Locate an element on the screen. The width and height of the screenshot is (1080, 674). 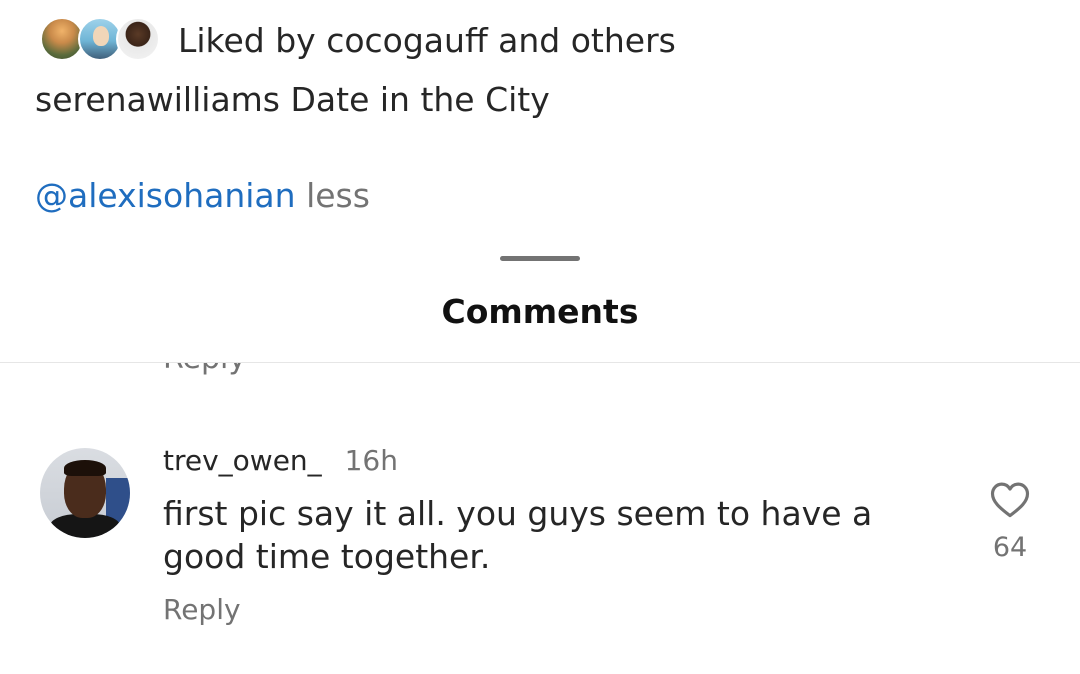
comment-timestamp: 16h is located at coordinates (371, 460).